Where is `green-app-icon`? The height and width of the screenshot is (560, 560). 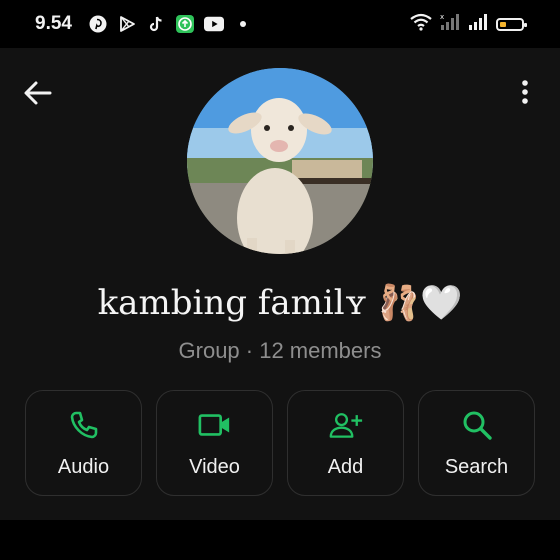
green-app-icon is located at coordinates (185, 24).